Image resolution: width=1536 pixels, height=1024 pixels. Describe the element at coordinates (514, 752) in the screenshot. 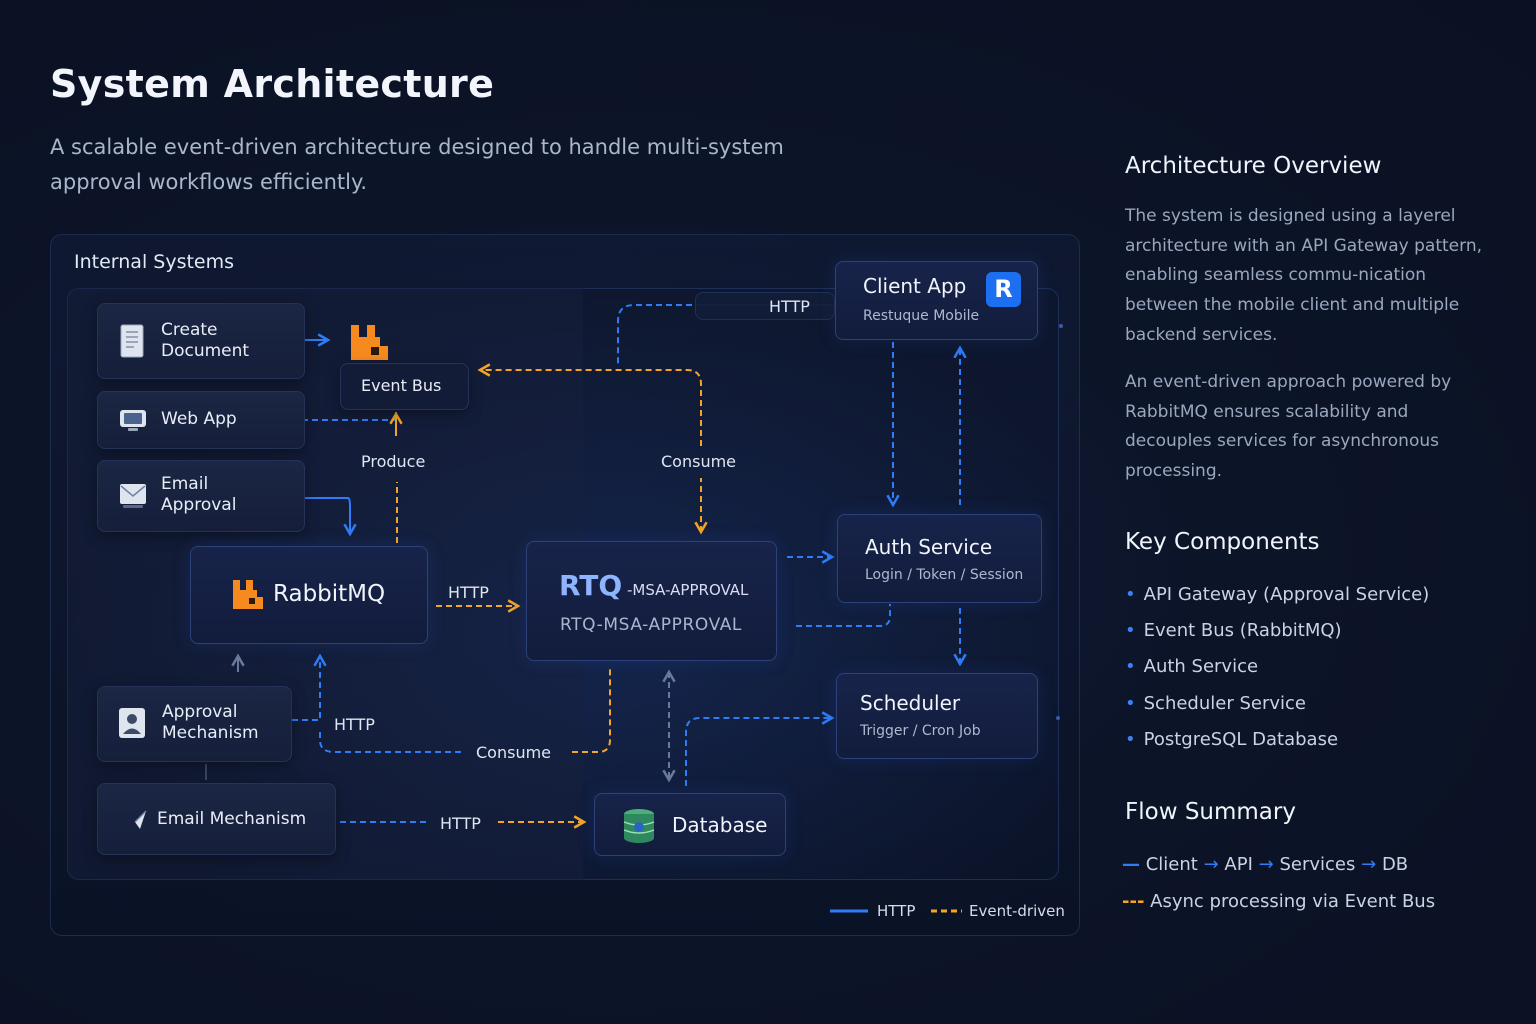

I see `consume-bottom-label: Consume` at that location.